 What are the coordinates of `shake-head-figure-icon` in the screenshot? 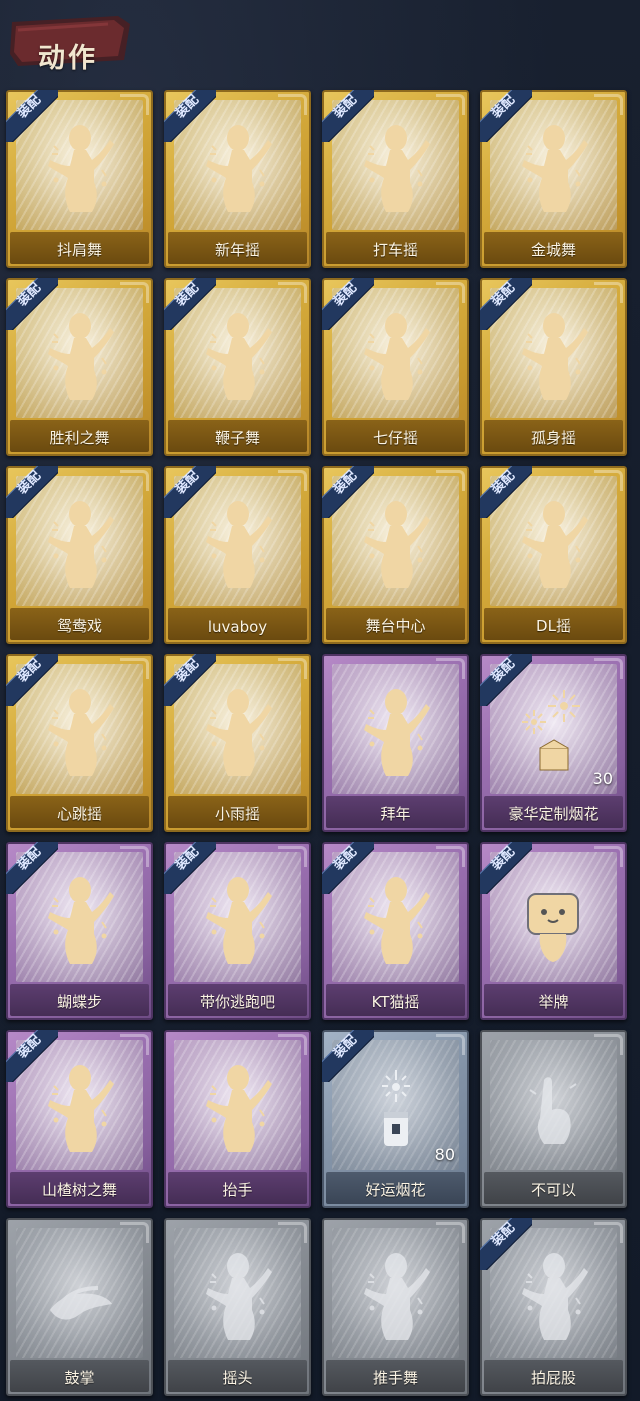 It's located at (237, 1298).